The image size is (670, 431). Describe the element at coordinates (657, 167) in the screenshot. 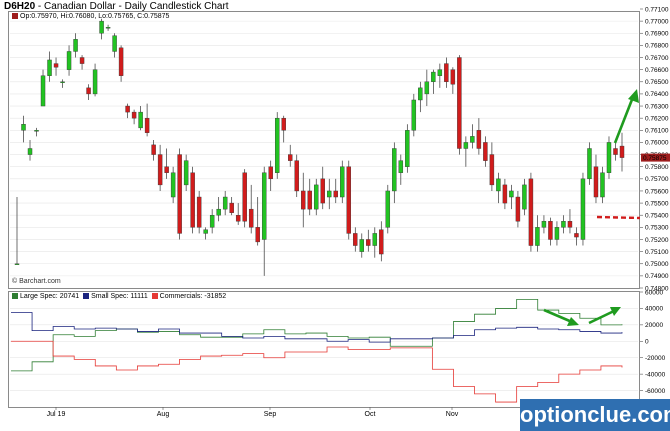

I see `price-ytick-label: 0.75800` at that location.